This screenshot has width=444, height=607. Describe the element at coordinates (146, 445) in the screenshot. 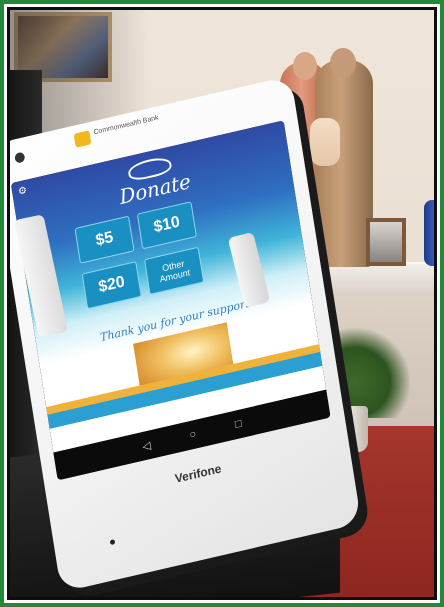

I see `back-icon: ◁` at that location.